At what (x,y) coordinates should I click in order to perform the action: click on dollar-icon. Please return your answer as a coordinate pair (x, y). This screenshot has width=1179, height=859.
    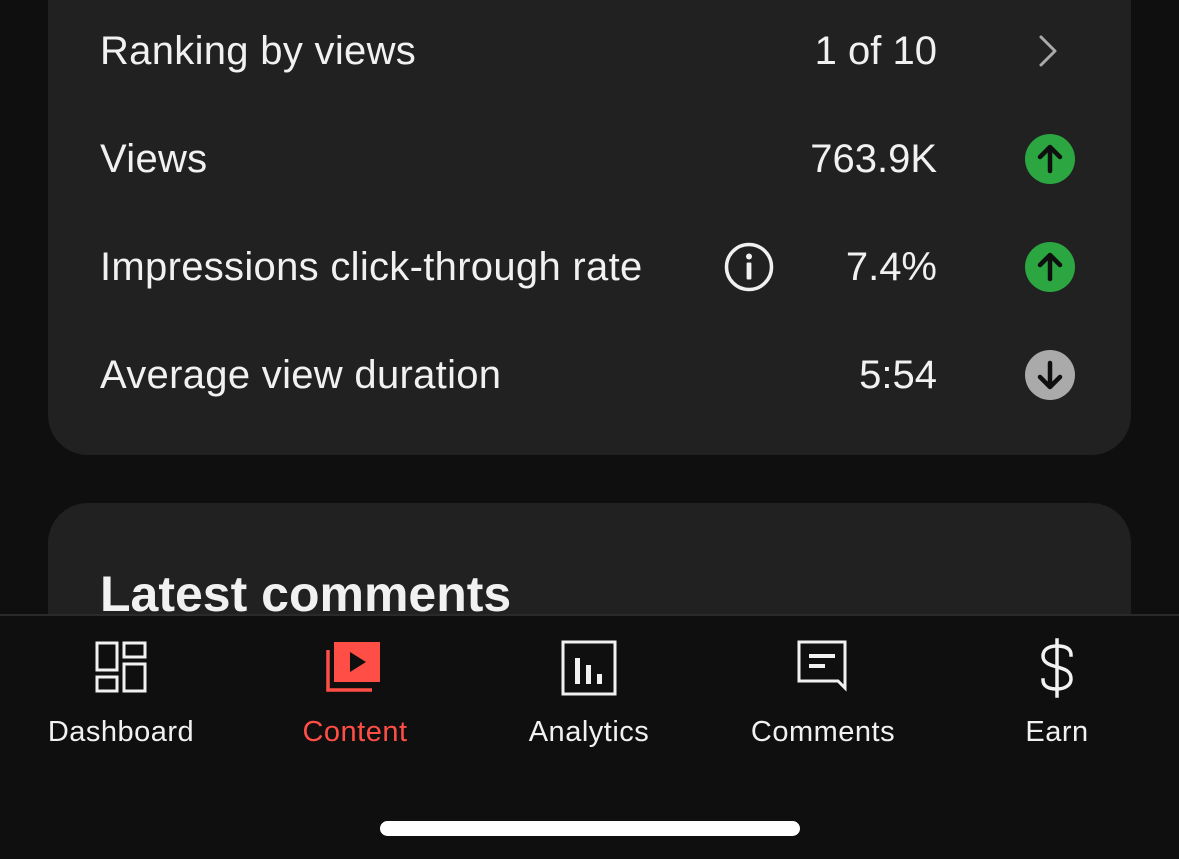
    Looking at the image, I should click on (1057, 668).